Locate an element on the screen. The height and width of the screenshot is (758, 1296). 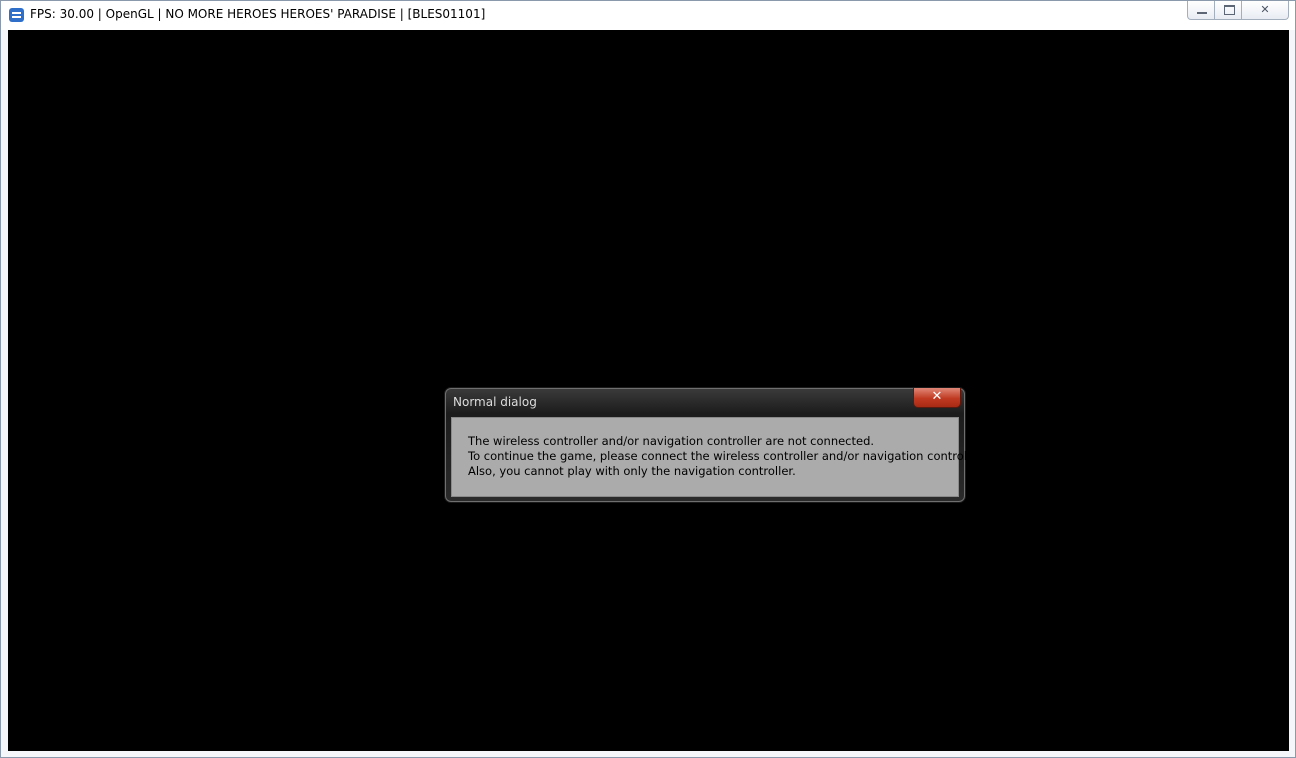
minimize-button is located at coordinates (1201, 10).